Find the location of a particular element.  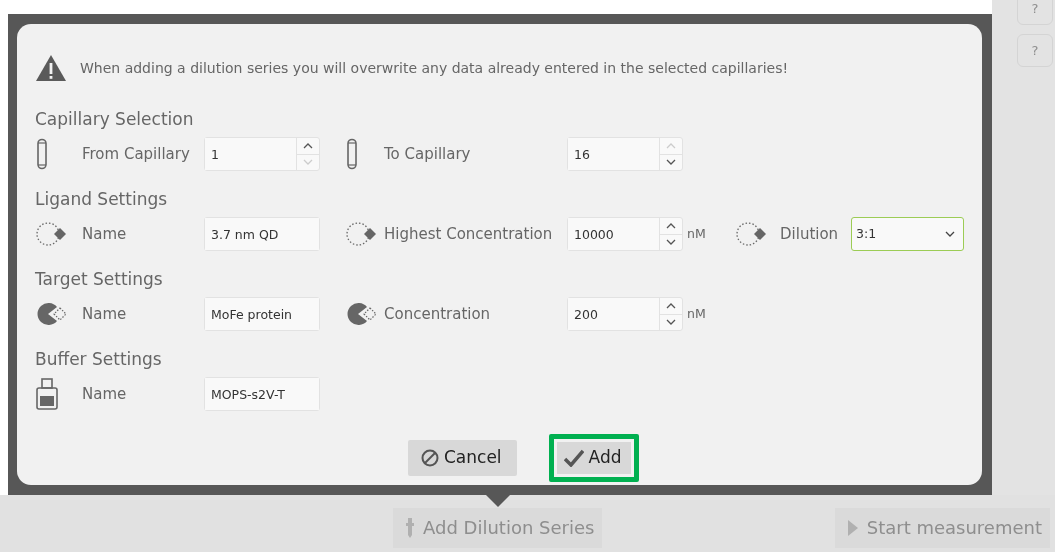

check-icon is located at coordinates (573, 458).